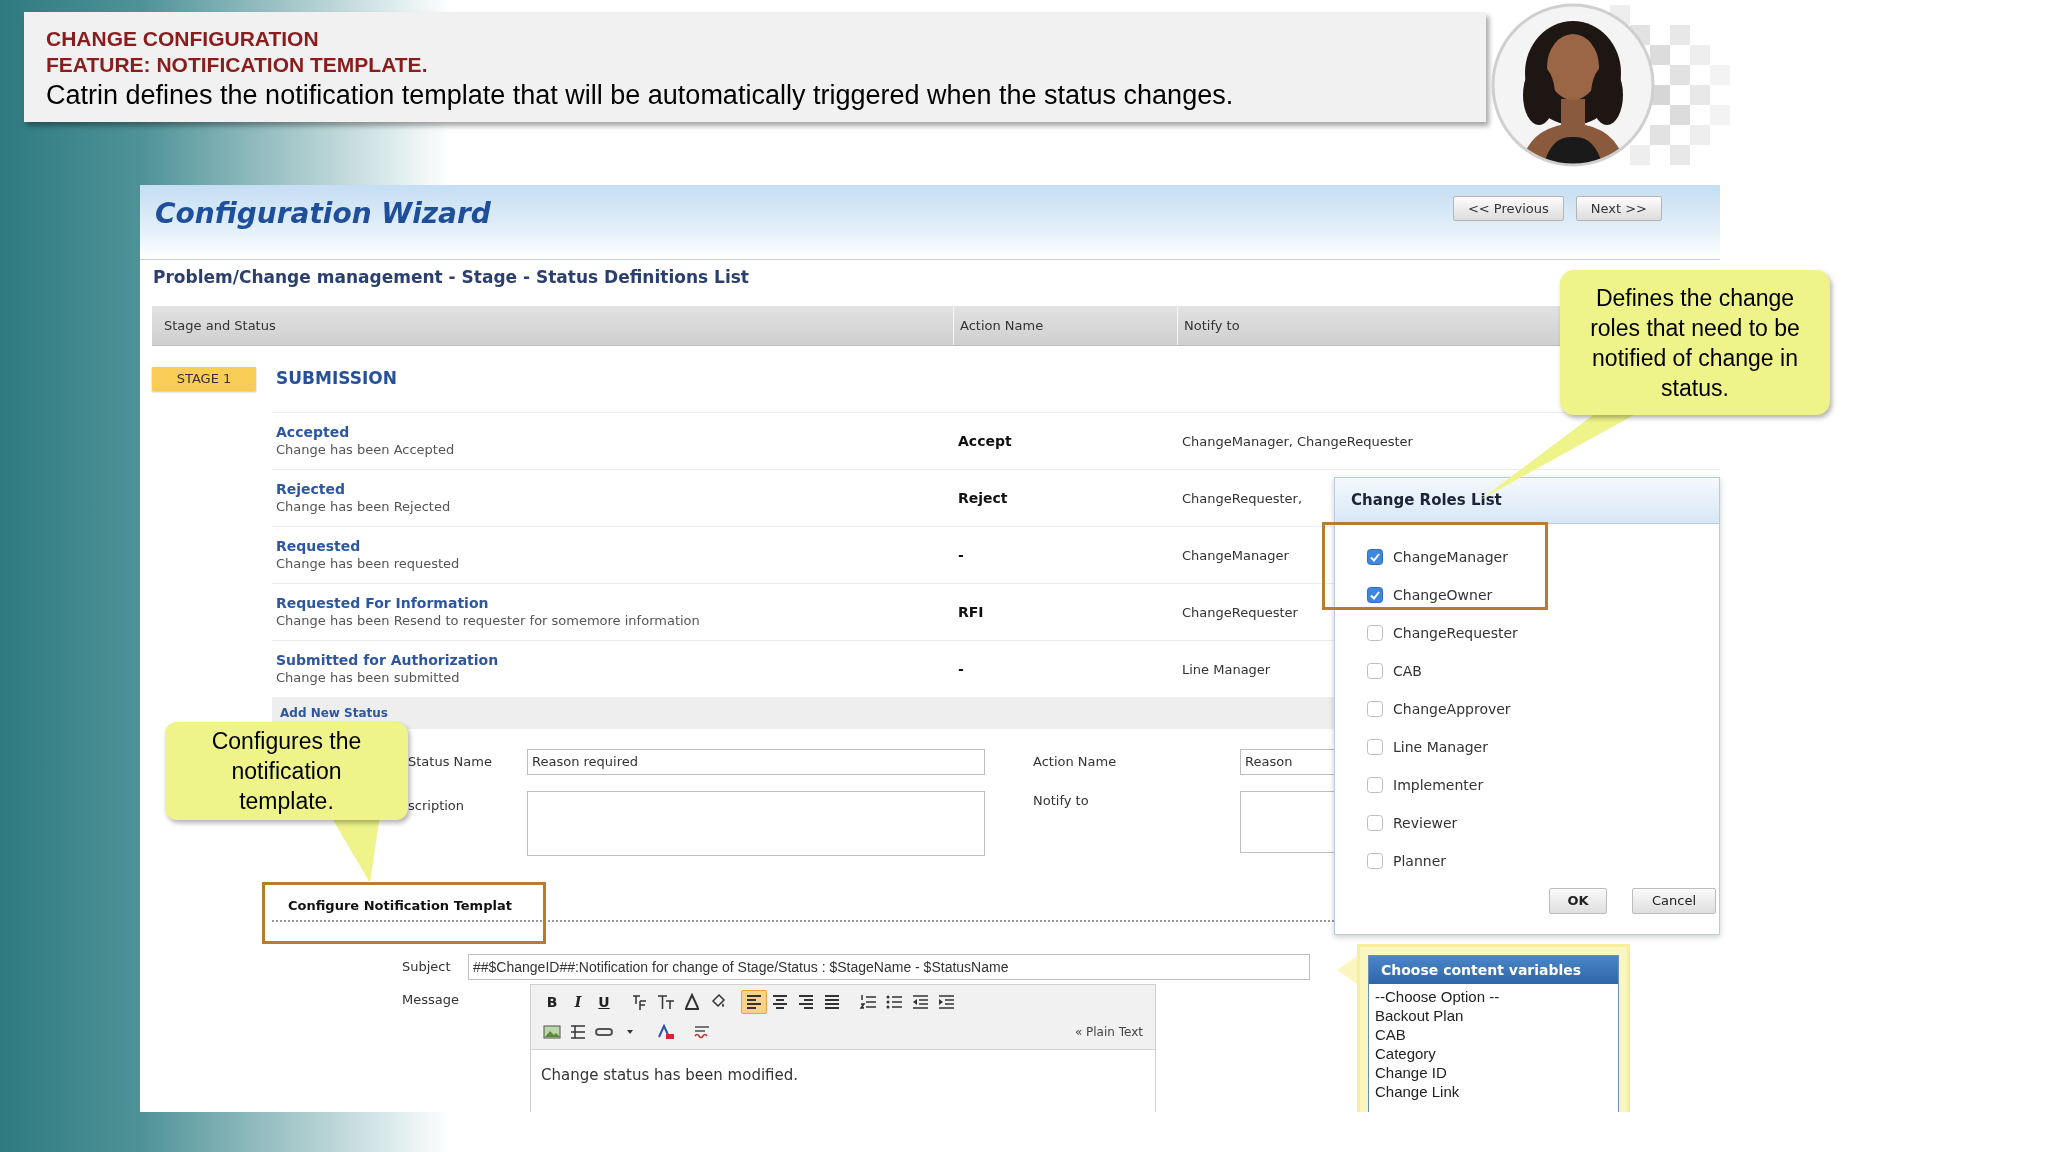 The width and height of the screenshot is (2048, 1152). Describe the element at coordinates (313, 432) in the screenshot. I see `status-name: Accepted` at that location.